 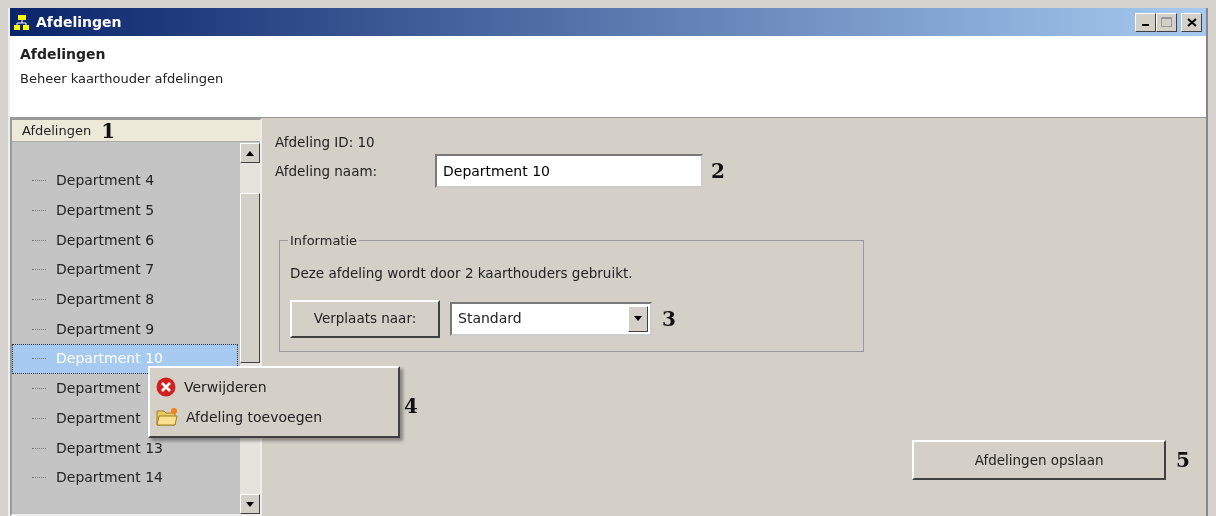 What do you see at coordinates (551, 318) in the screenshot?
I see `target-dropdown: Standard` at bounding box center [551, 318].